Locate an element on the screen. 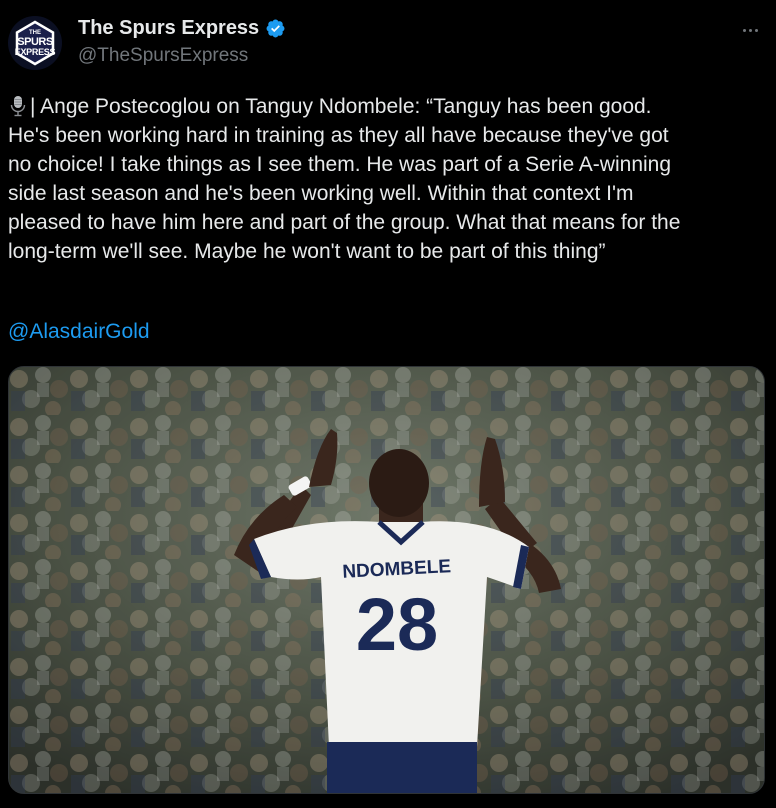  avatar: THE SPURS EXPRESS is located at coordinates (35, 43).